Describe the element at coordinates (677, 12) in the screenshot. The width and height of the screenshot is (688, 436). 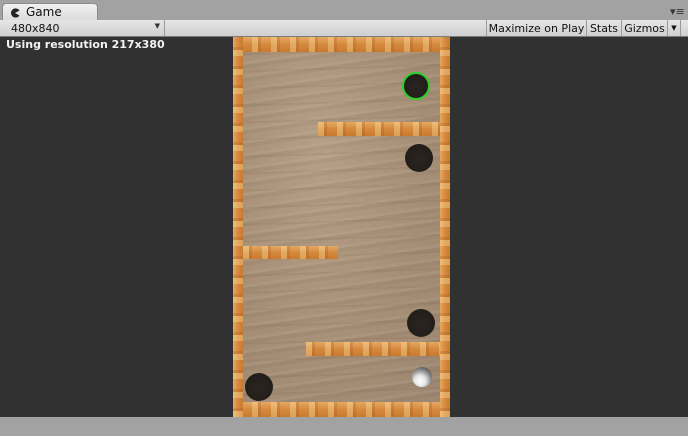
I see `panel-menu-icon: ▾≡` at that location.